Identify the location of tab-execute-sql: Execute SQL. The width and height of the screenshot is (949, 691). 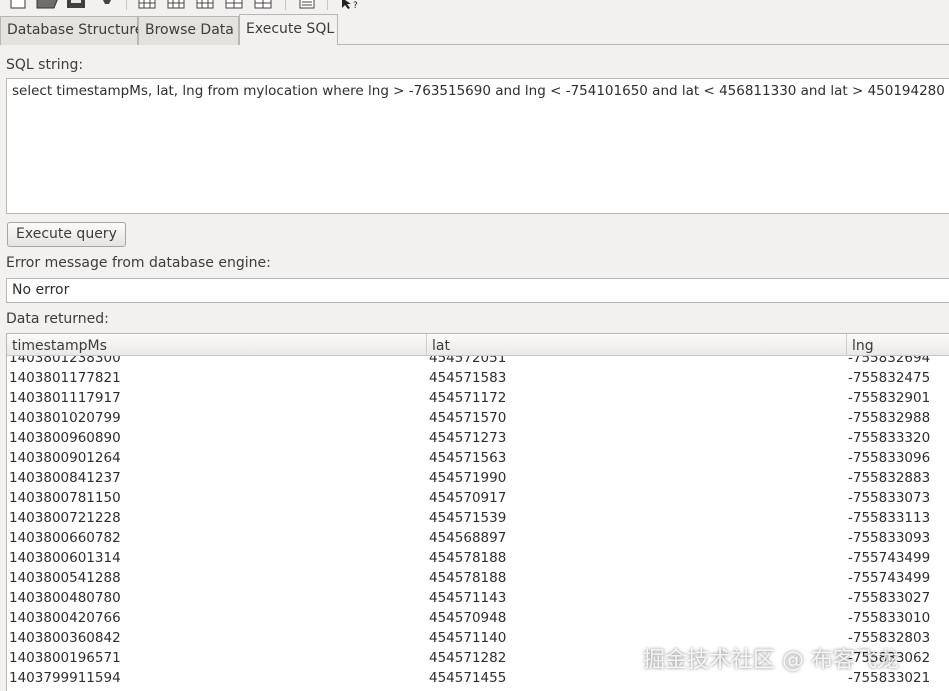
(288, 29).